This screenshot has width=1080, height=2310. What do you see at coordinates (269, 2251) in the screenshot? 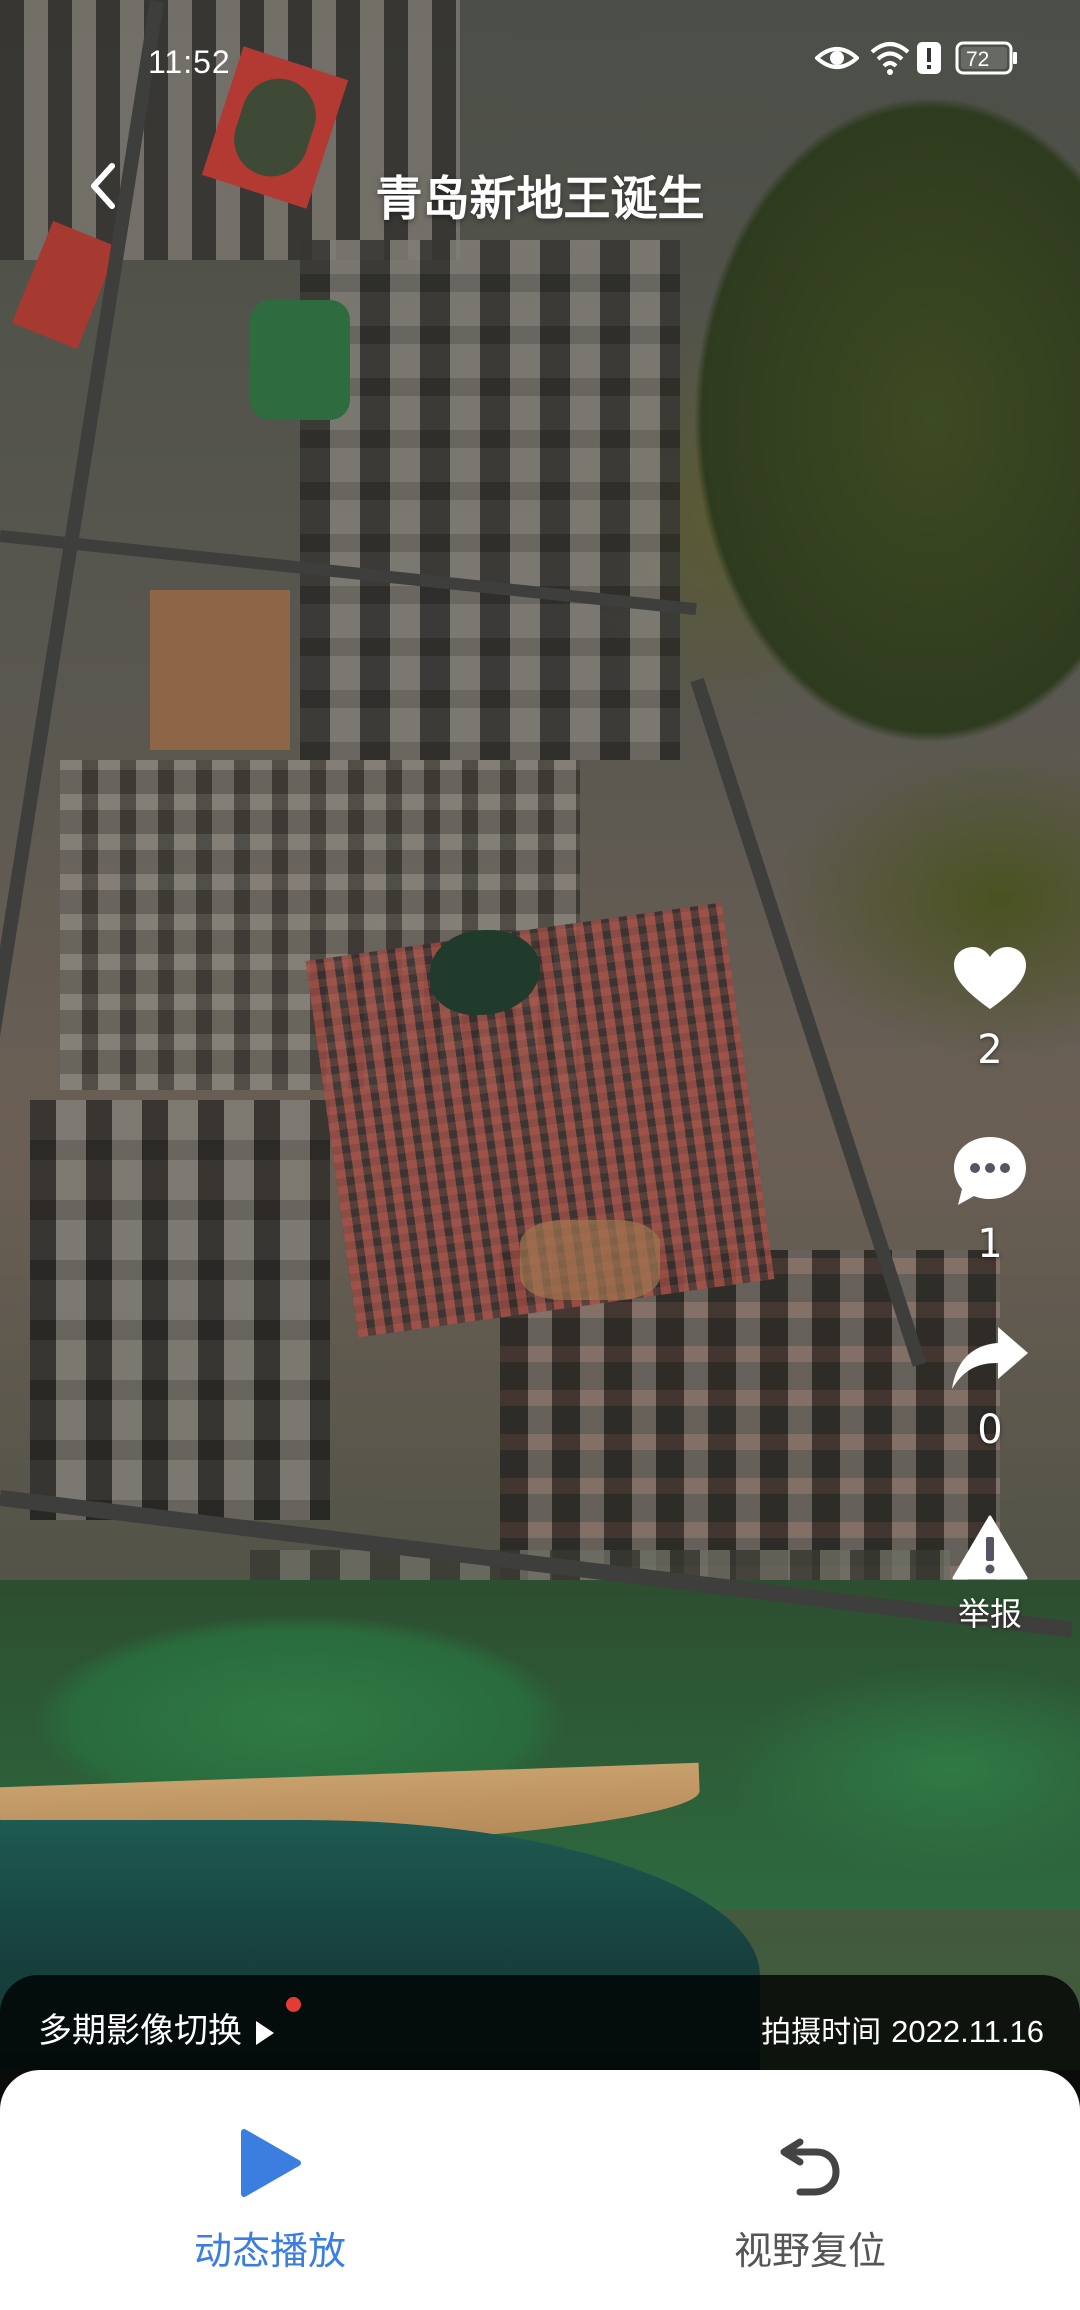
I see `dynamic-play-label: 动态播放` at bounding box center [269, 2251].